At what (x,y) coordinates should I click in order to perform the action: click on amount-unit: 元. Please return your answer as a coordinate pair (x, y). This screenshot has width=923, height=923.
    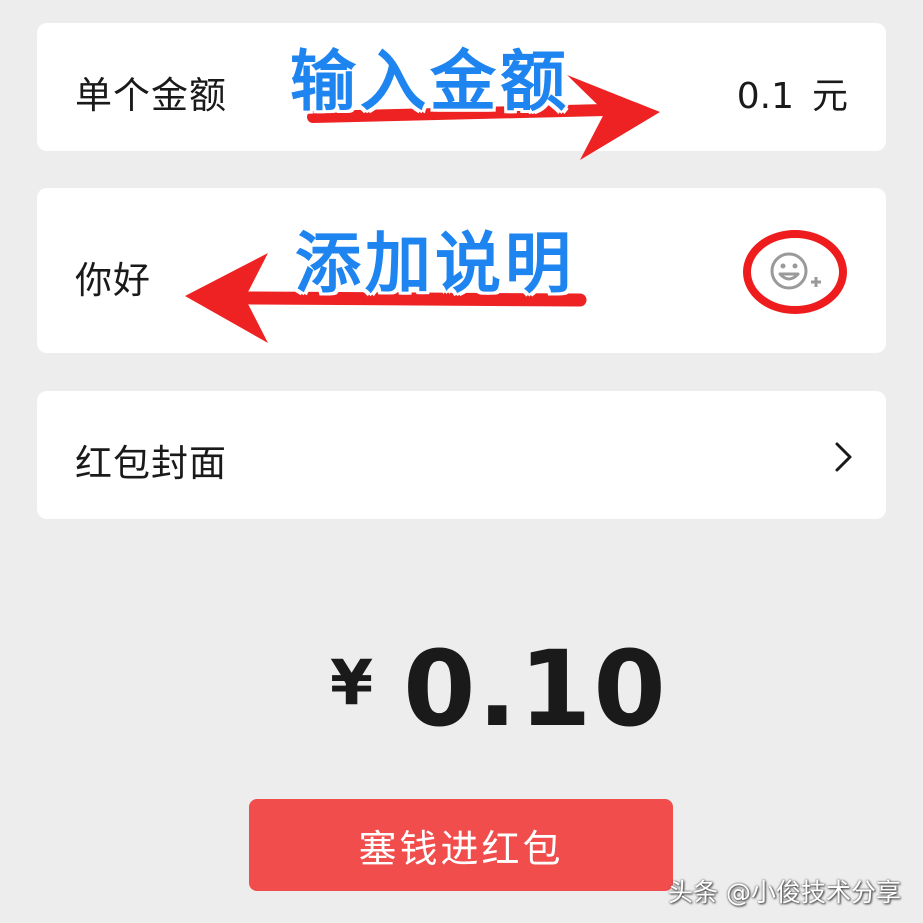
    Looking at the image, I should click on (829, 96).